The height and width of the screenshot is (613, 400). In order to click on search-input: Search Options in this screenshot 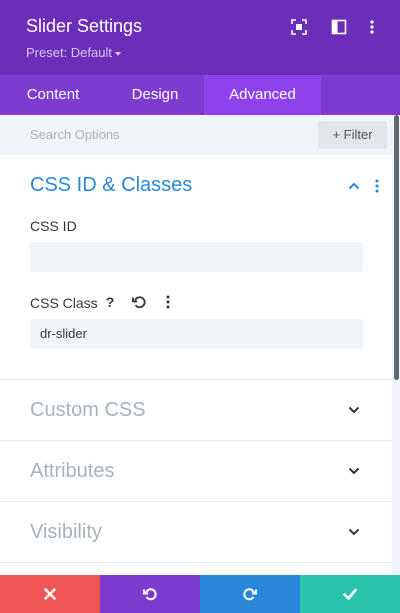, I will do `click(75, 134)`.